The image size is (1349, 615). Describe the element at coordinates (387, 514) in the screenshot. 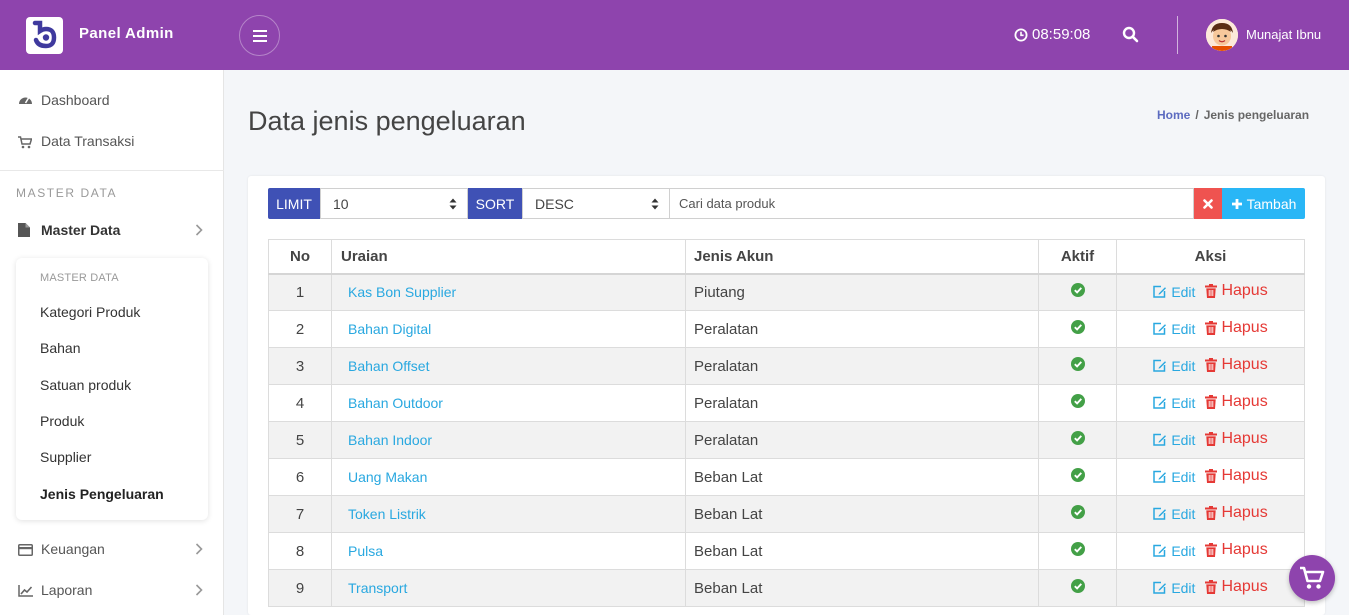

I see `uraian-link: Token Listrik` at that location.